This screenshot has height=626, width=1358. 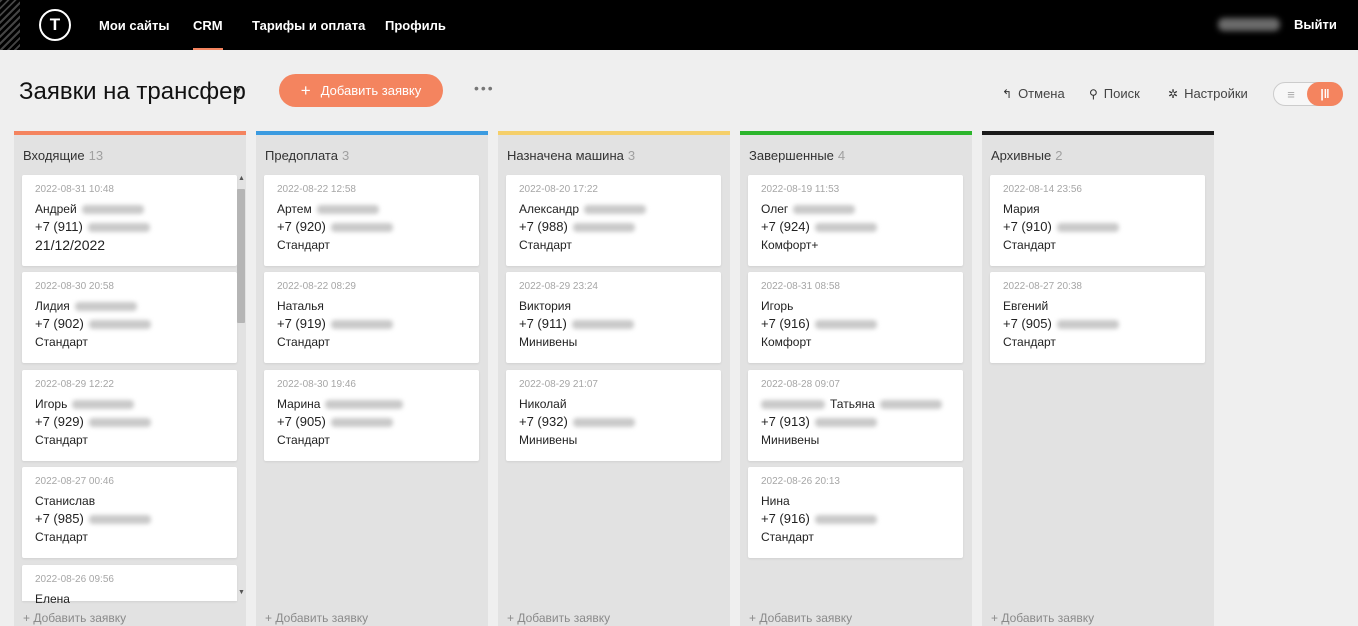 What do you see at coordinates (74, 189) in the screenshot?
I see `card-date: 2022-08-31 10:48` at bounding box center [74, 189].